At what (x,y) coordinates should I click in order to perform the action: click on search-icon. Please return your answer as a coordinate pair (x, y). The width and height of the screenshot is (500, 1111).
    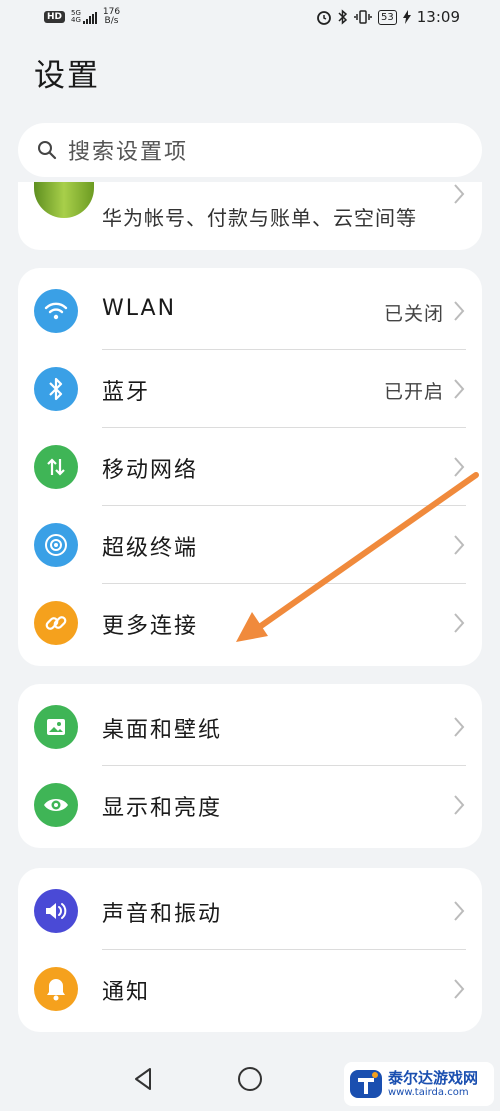
    Looking at the image, I should click on (47, 150).